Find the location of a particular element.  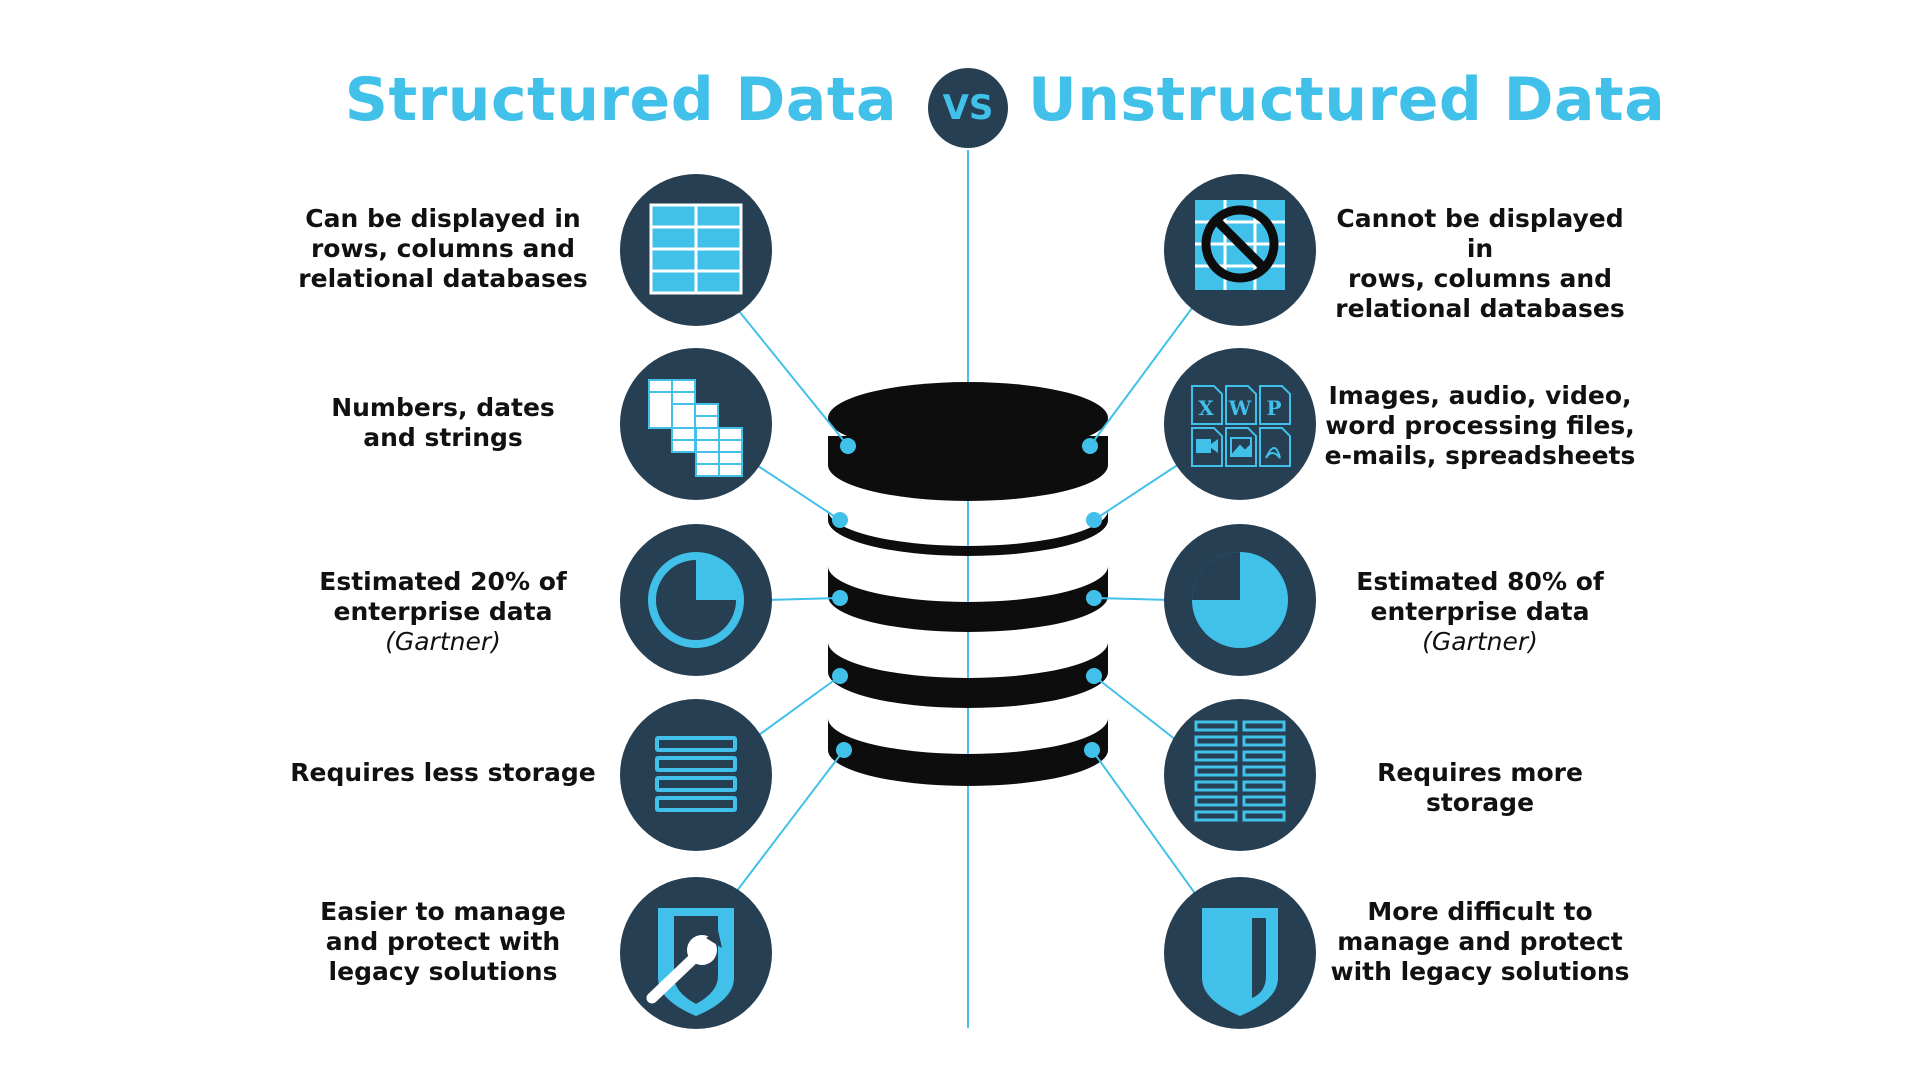

label-line: manage and protect is located at coordinates (1480, 941).